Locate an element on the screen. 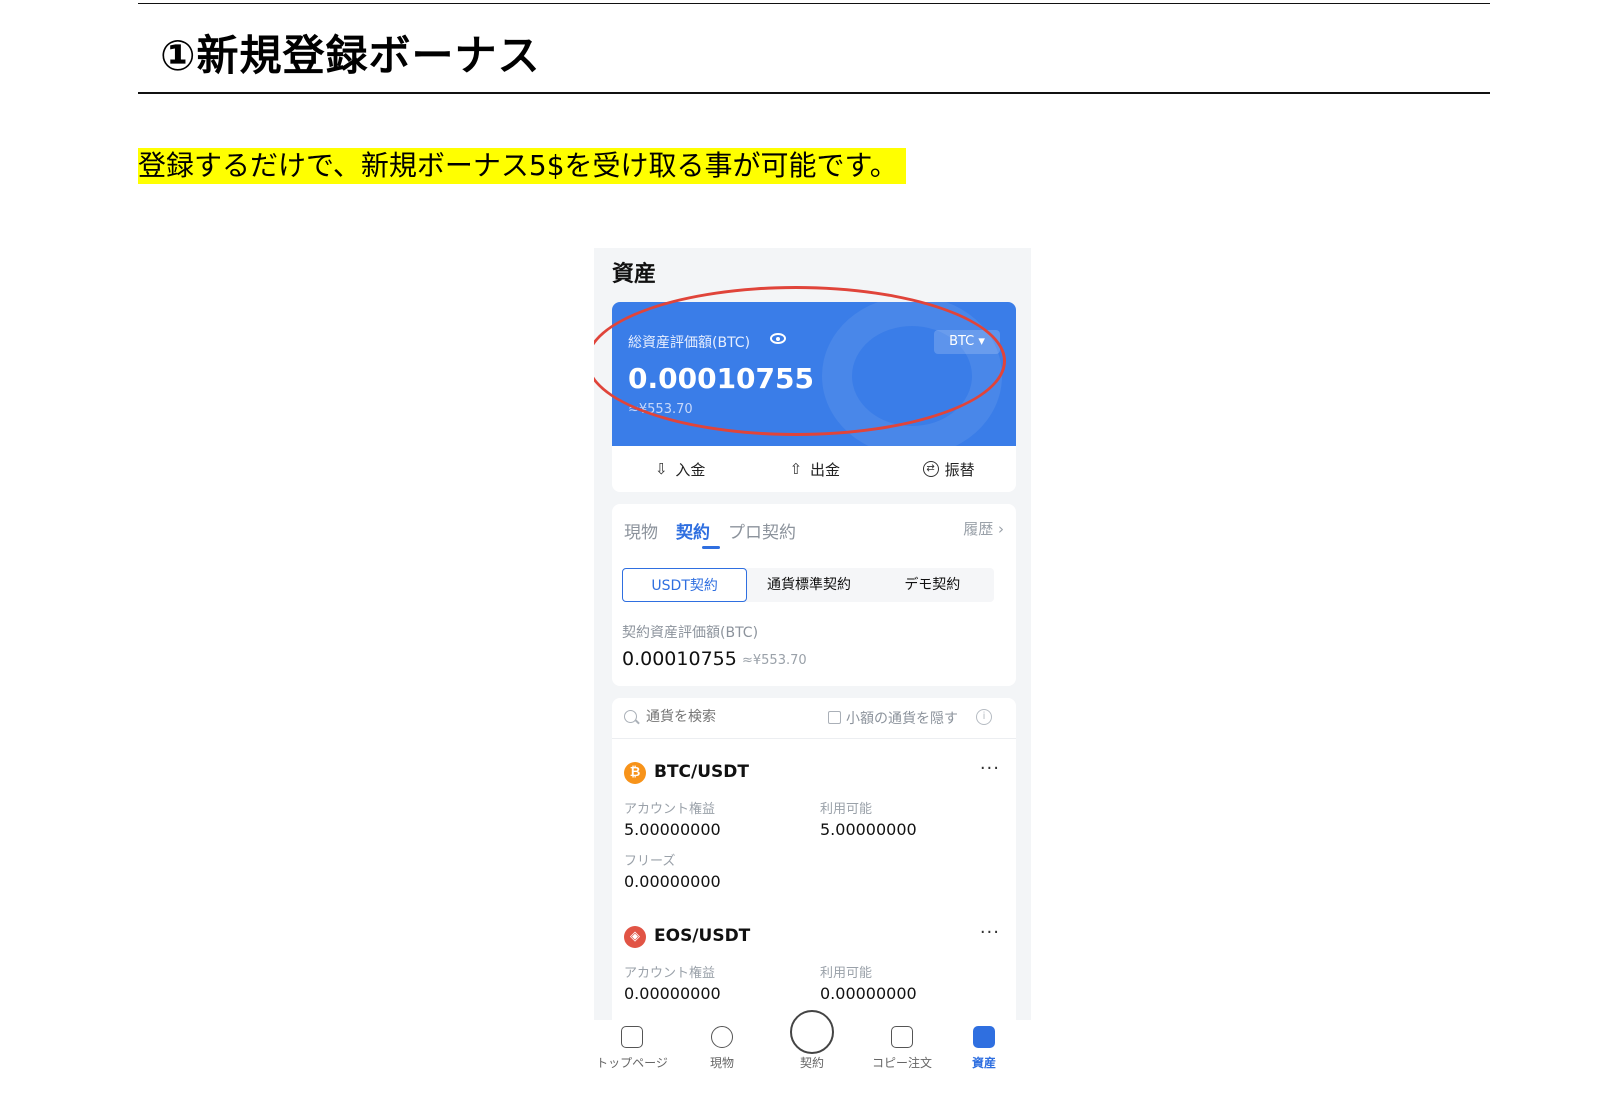 This screenshot has height=1102, width=1600. contract-asset-value: 0.00010755 is located at coordinates (679, 659).